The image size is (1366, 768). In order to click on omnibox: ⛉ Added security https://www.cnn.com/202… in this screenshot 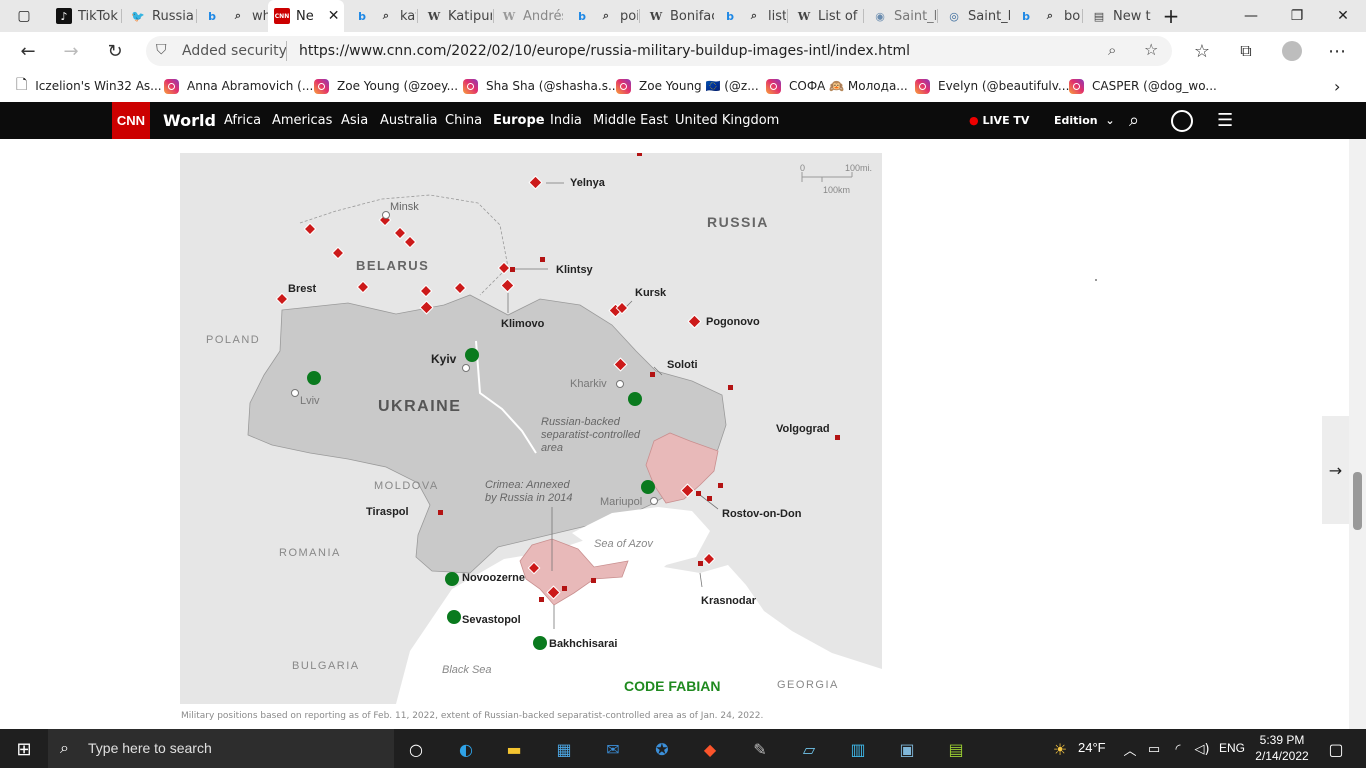, I will do `click(659, 51)`.